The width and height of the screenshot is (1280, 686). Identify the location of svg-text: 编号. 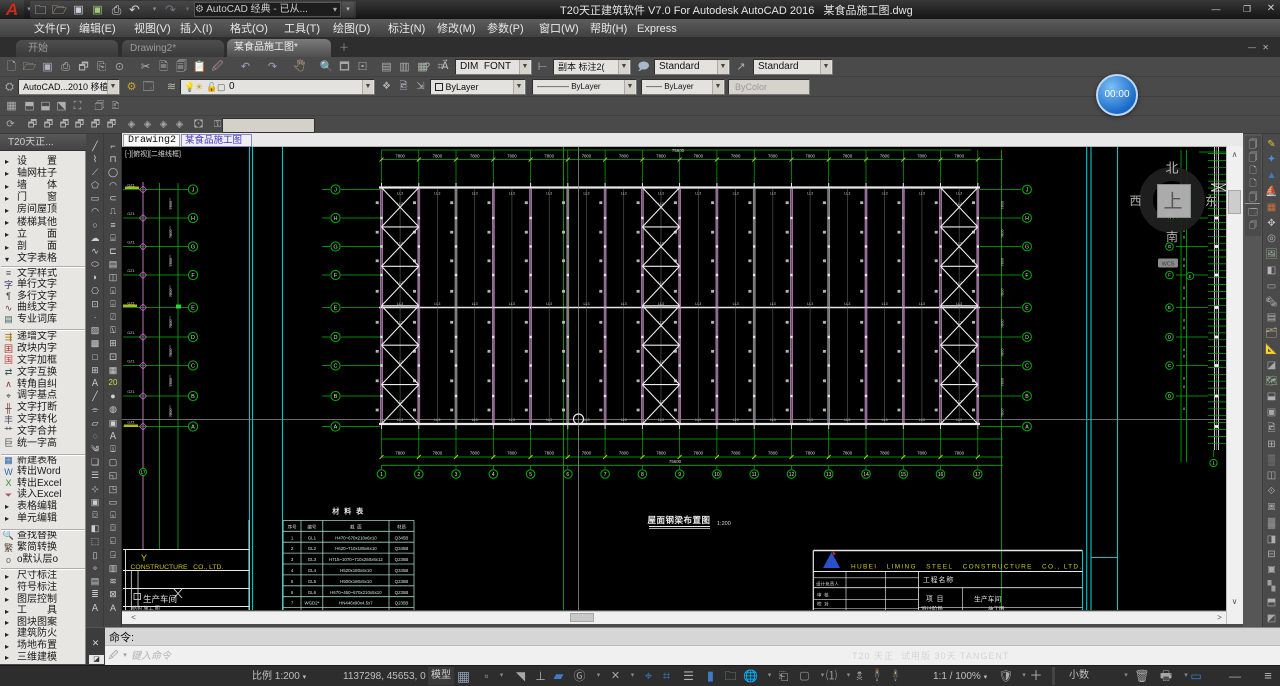
(311, 527).